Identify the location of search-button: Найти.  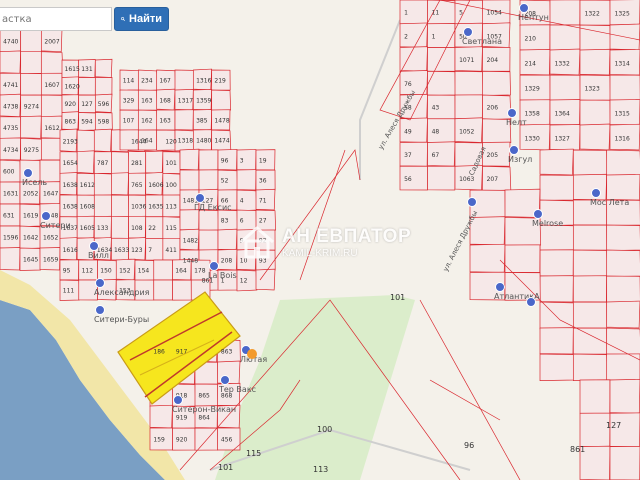
(141, 19).